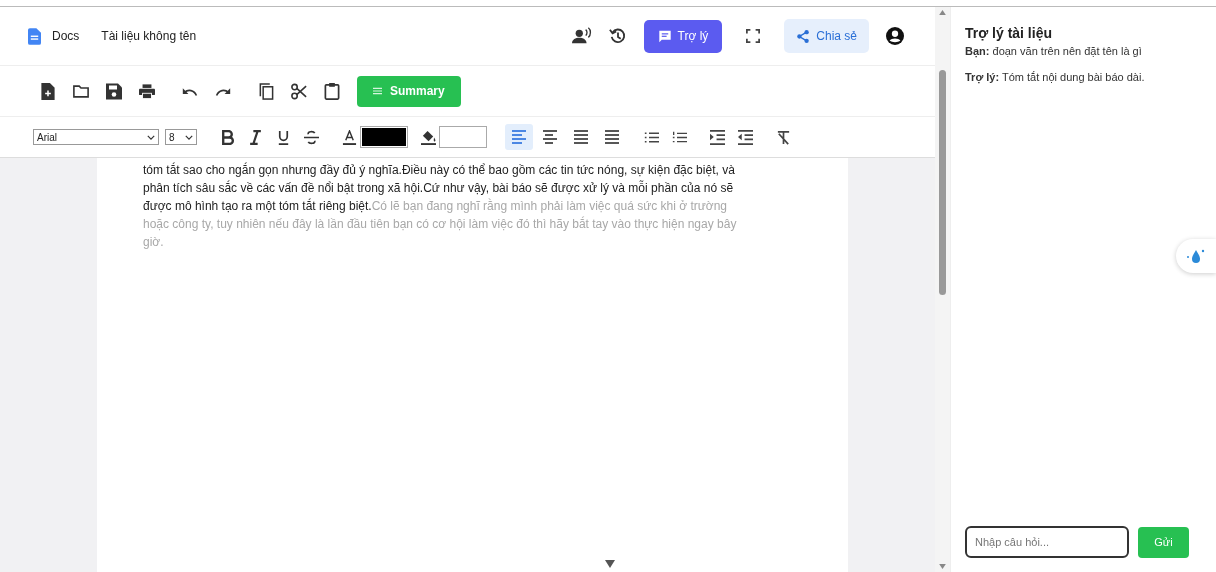 This screenshot has width=1216, height=572. Describe the element at coordinates (895, 36) in the screenshot. I see `account-icon` at that location.